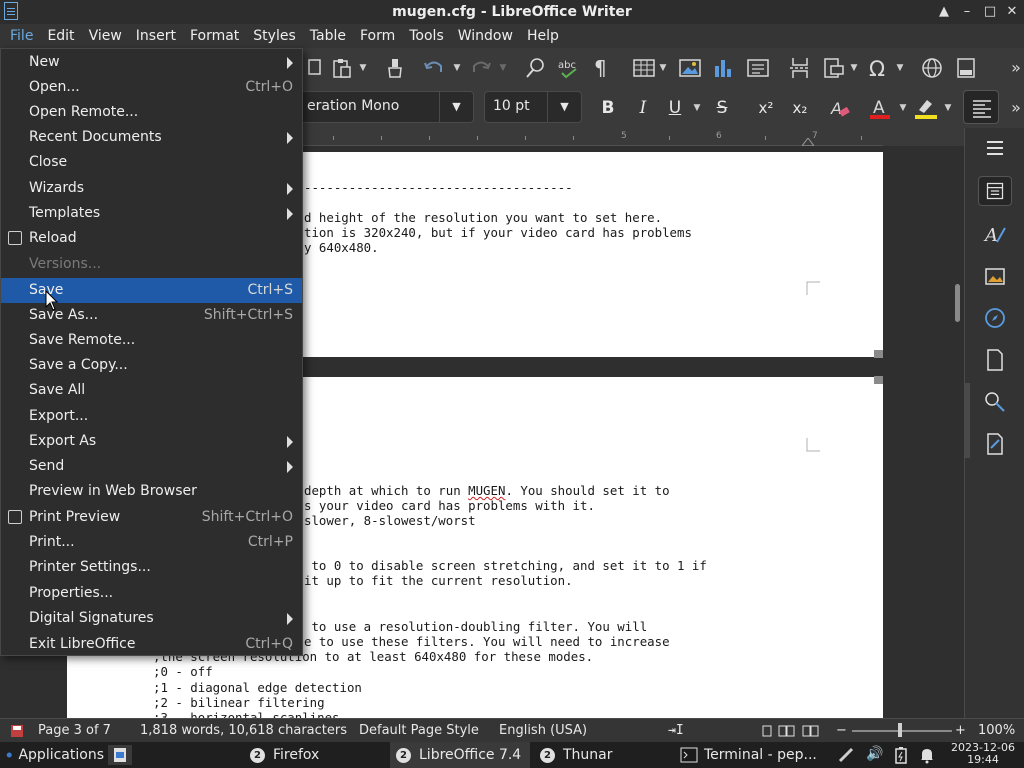 The width and height of the screenshot is (1024, 768). What do you see at coordinates (17, 731) in the screenshot?
I see `document-modified-icon` at bounding box center [17, 731].